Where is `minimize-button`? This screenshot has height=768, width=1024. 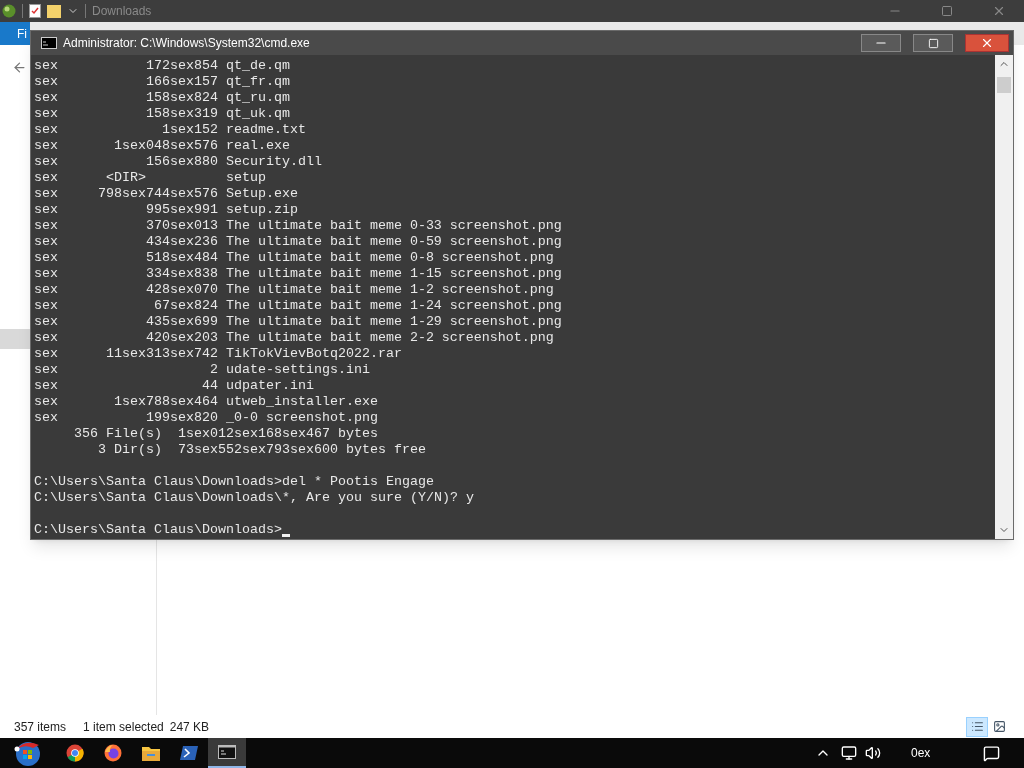 minimize-button is located at coordinates (881, 43).